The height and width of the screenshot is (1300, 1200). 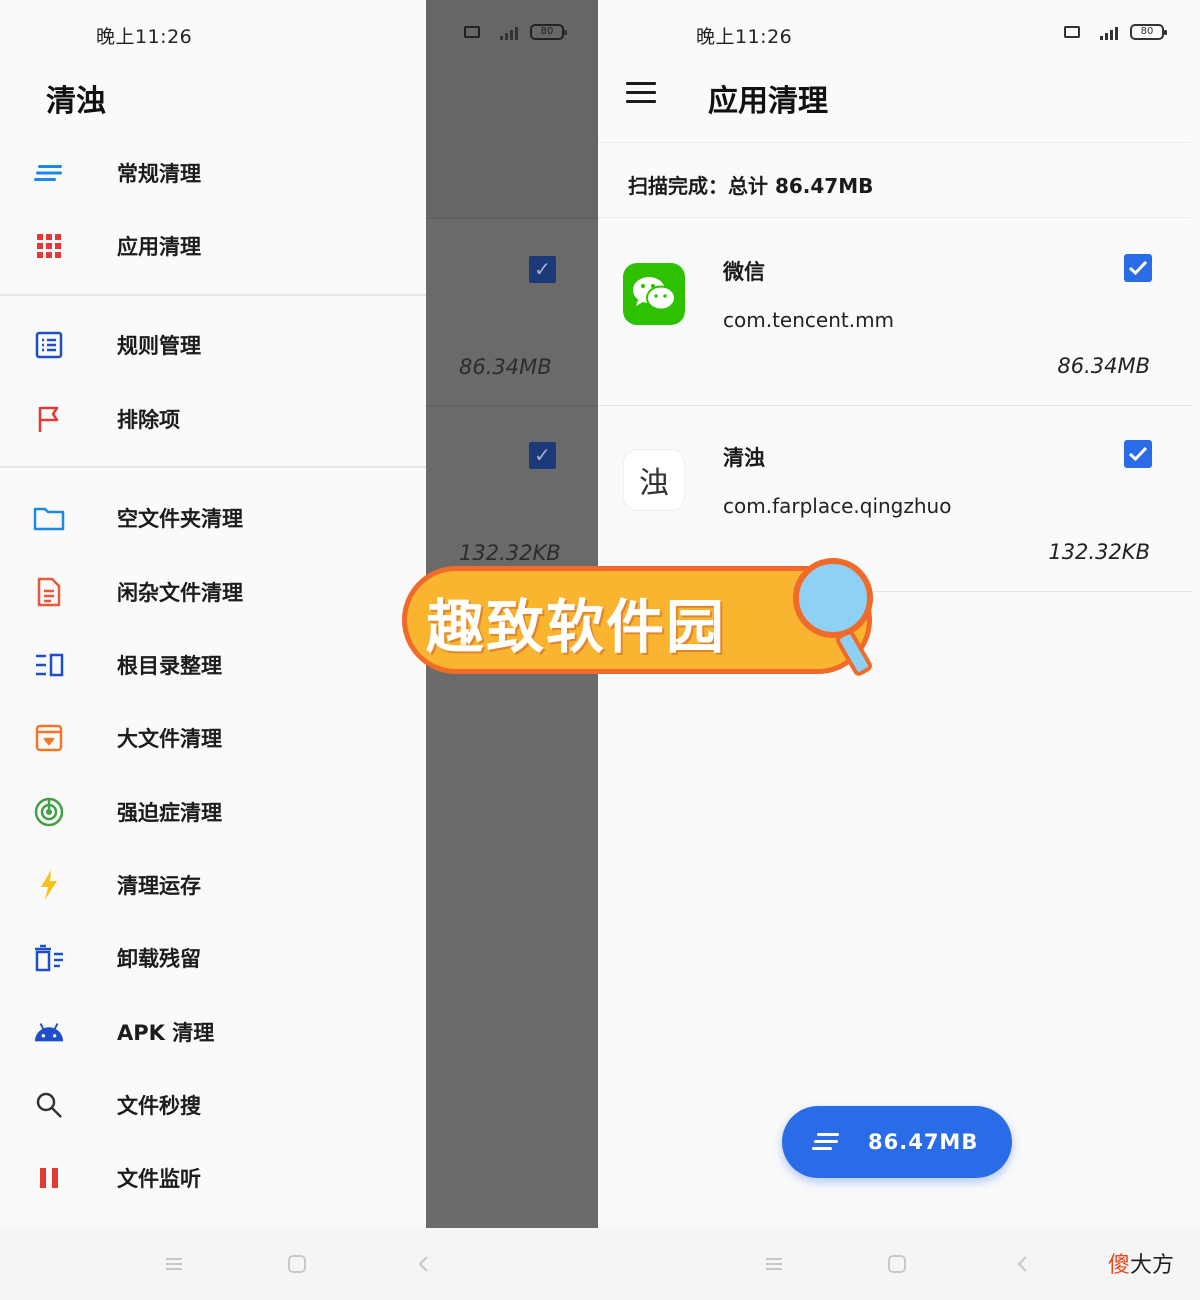 I want to click on app-bar: 晚上11:26 80 应用清理, so click(x=899, y=70).